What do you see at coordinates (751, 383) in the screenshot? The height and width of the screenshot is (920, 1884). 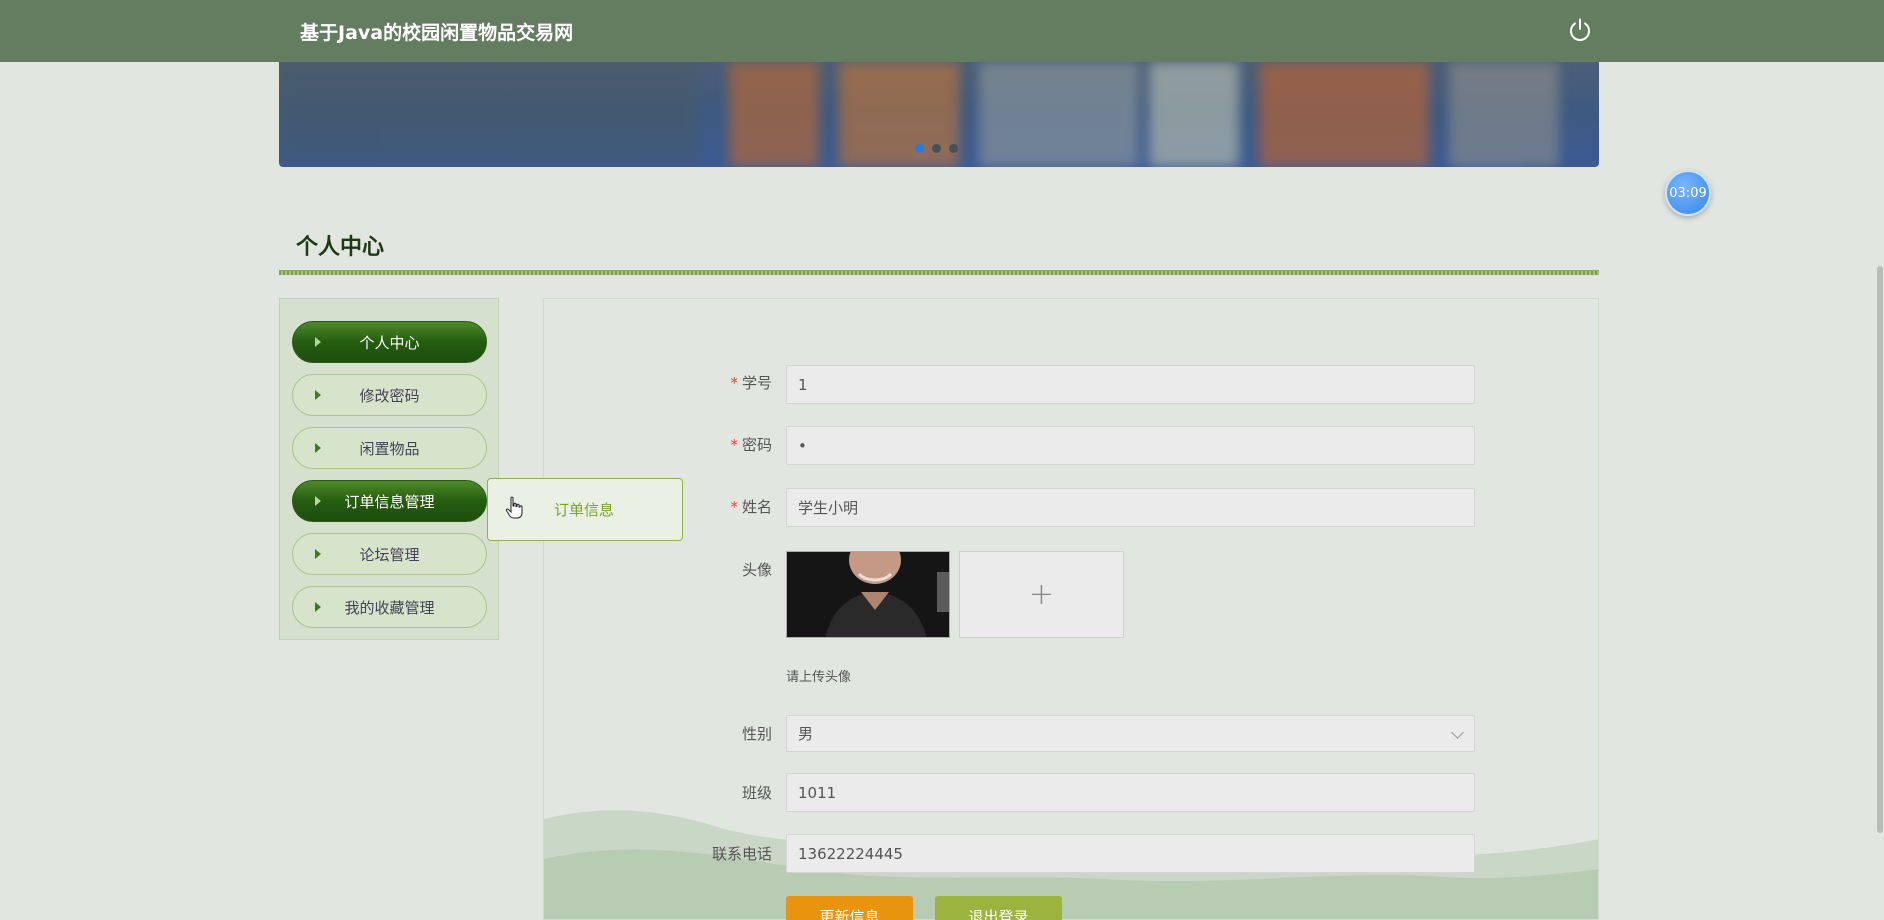 I see `student-id-label: * 学号` at bounding box center [751, 383].